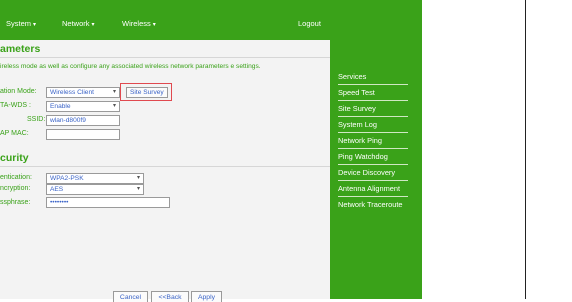 The image size is (572, 302). I want to click on sidebar-item-services: Services, so click(352, 77).